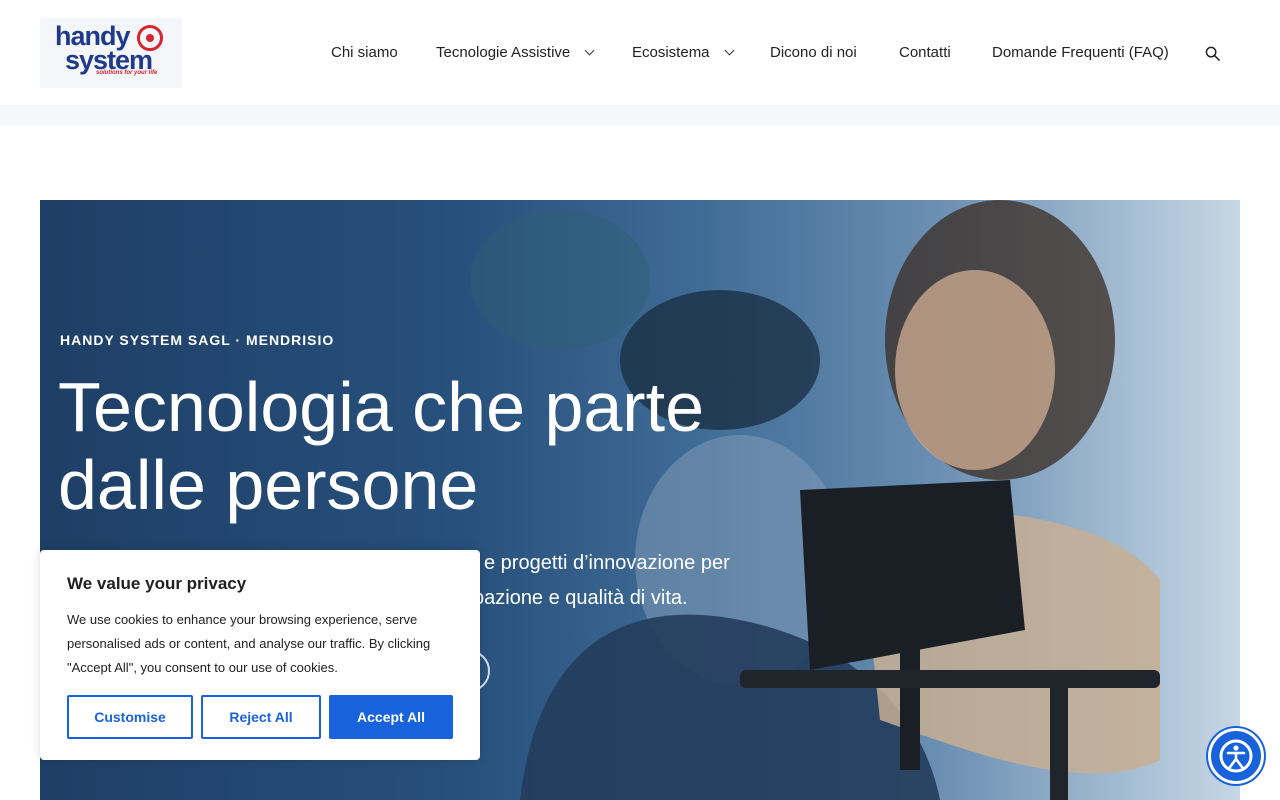  I want to click on nav-item-label: Domande Frequenti (FAQ), so click(1080, 52).